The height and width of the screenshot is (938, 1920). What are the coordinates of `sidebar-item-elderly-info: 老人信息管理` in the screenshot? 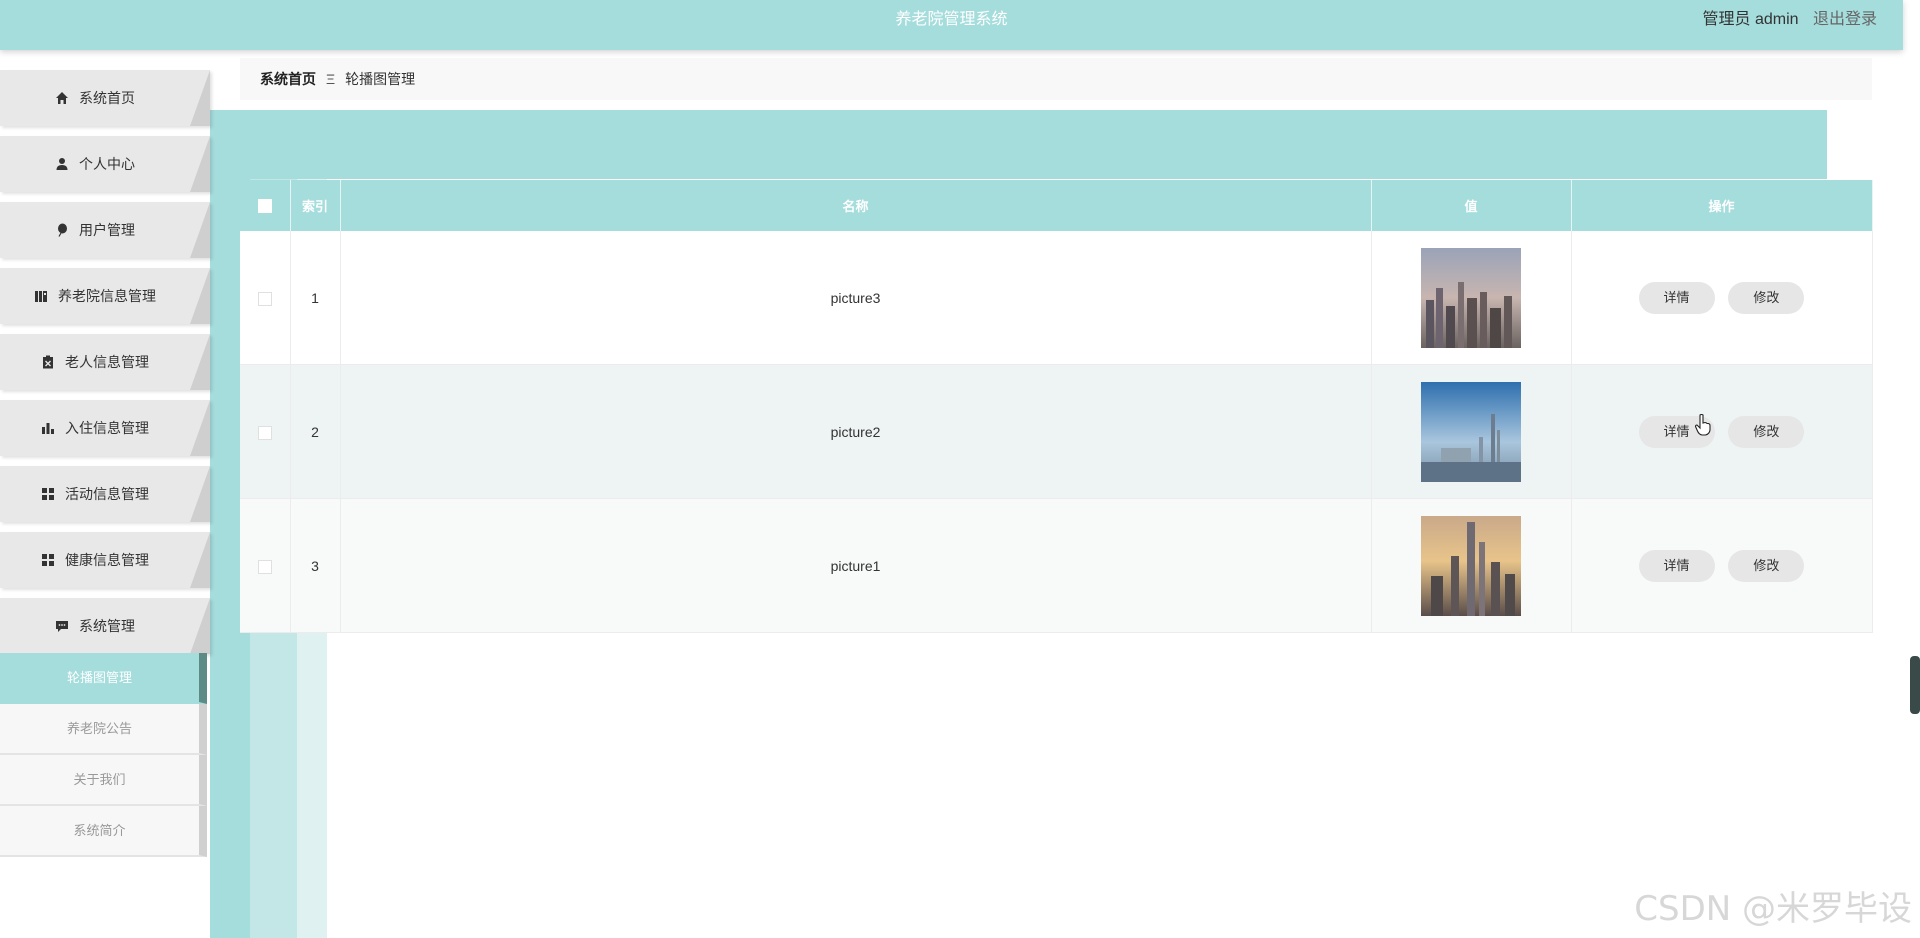 It's located at (105, 362).